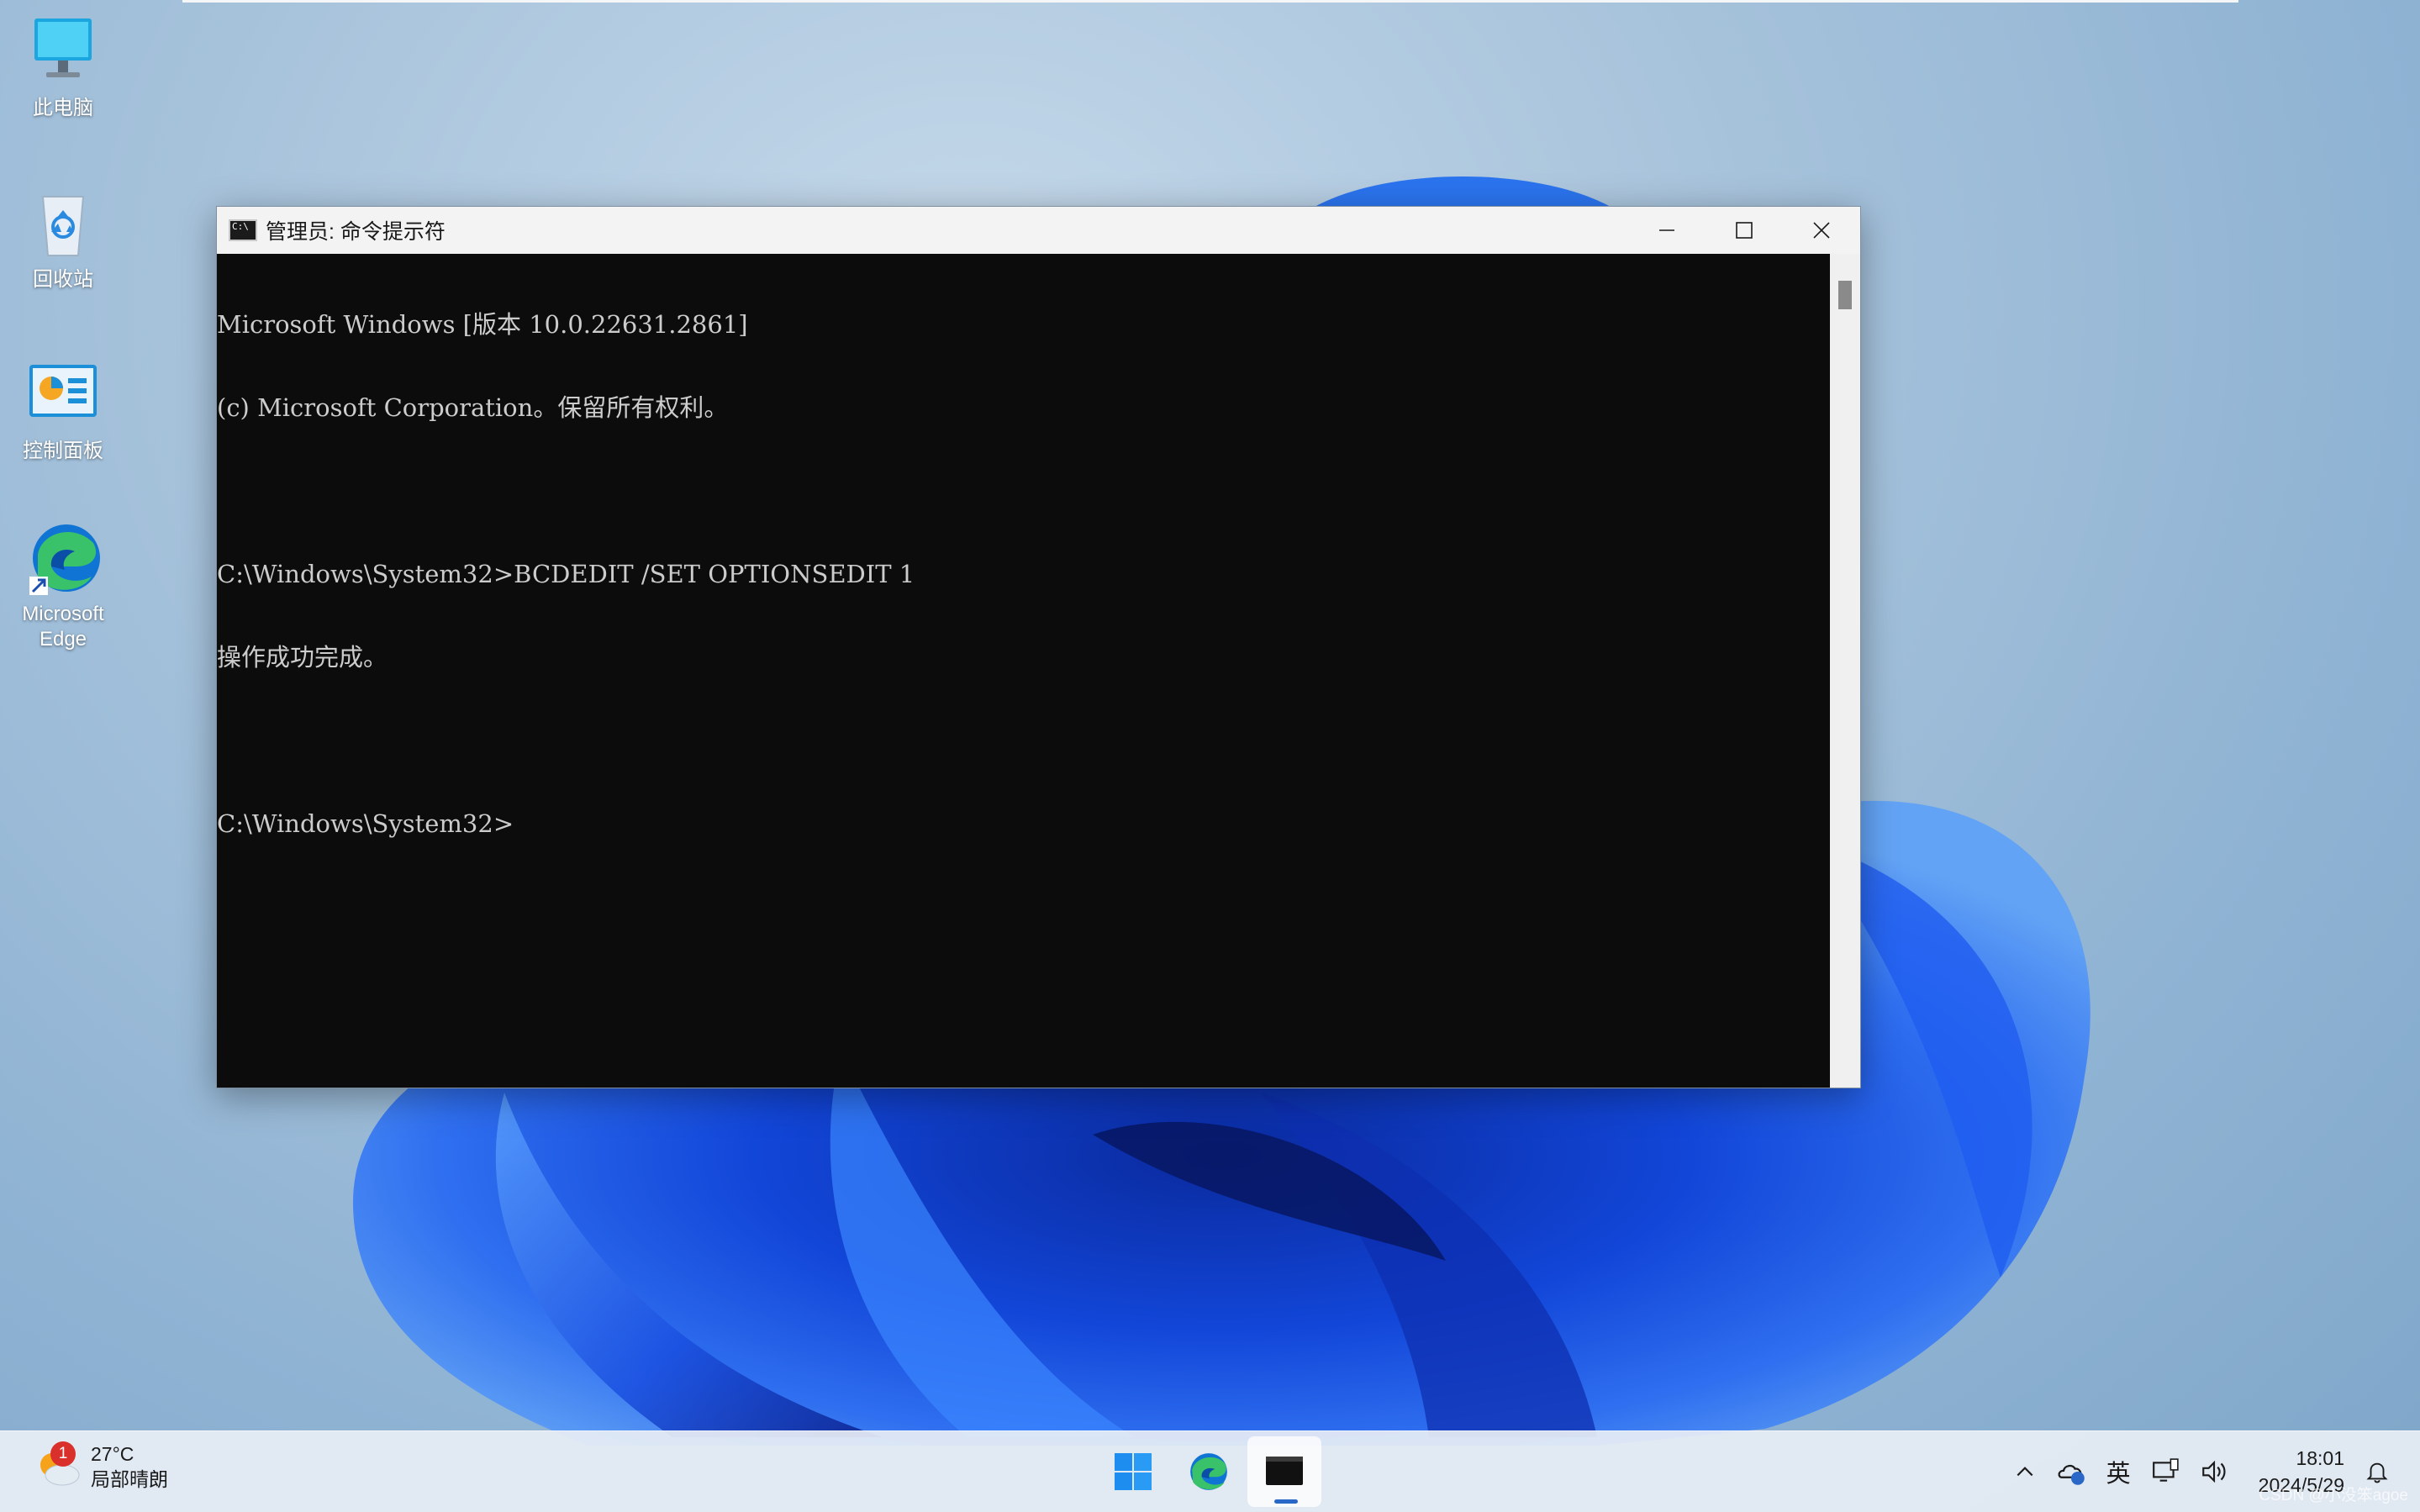 The image size is (2420, 1512). I want to click on weather-widget: 1 27°C 局部晴朗, so click(99, 1467).